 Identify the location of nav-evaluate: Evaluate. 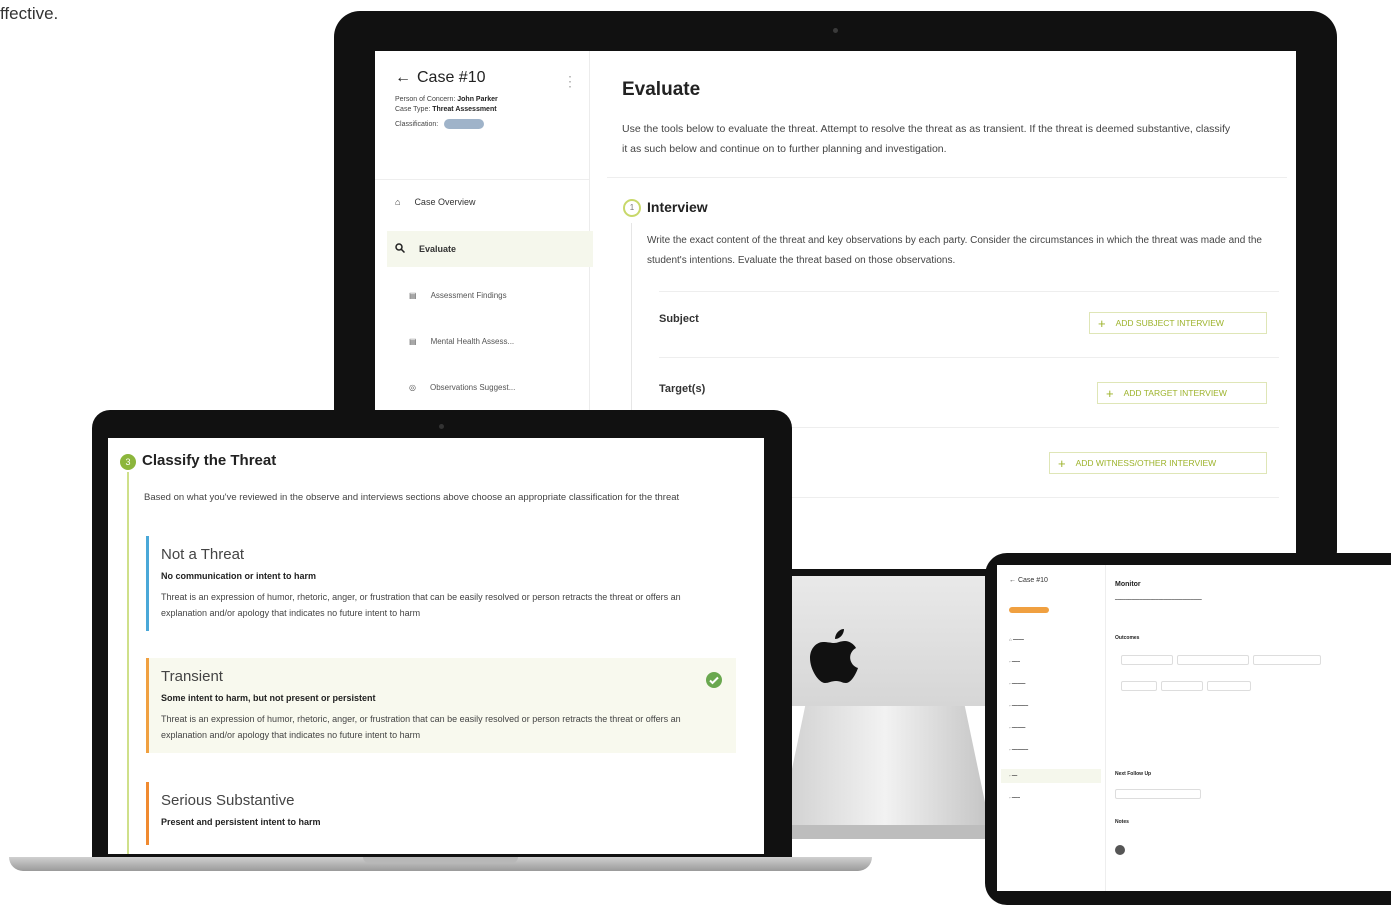
(490, 249).